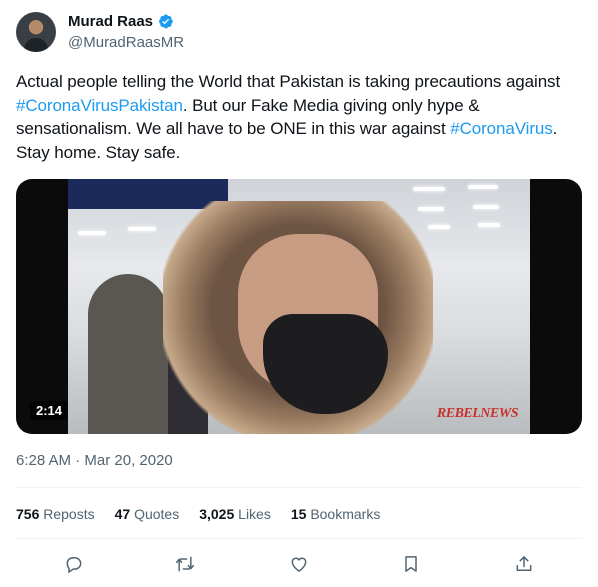 This screenshot has height=587, width=598. I want to click on author-name-row: Murad Raas, so click(121, 21).